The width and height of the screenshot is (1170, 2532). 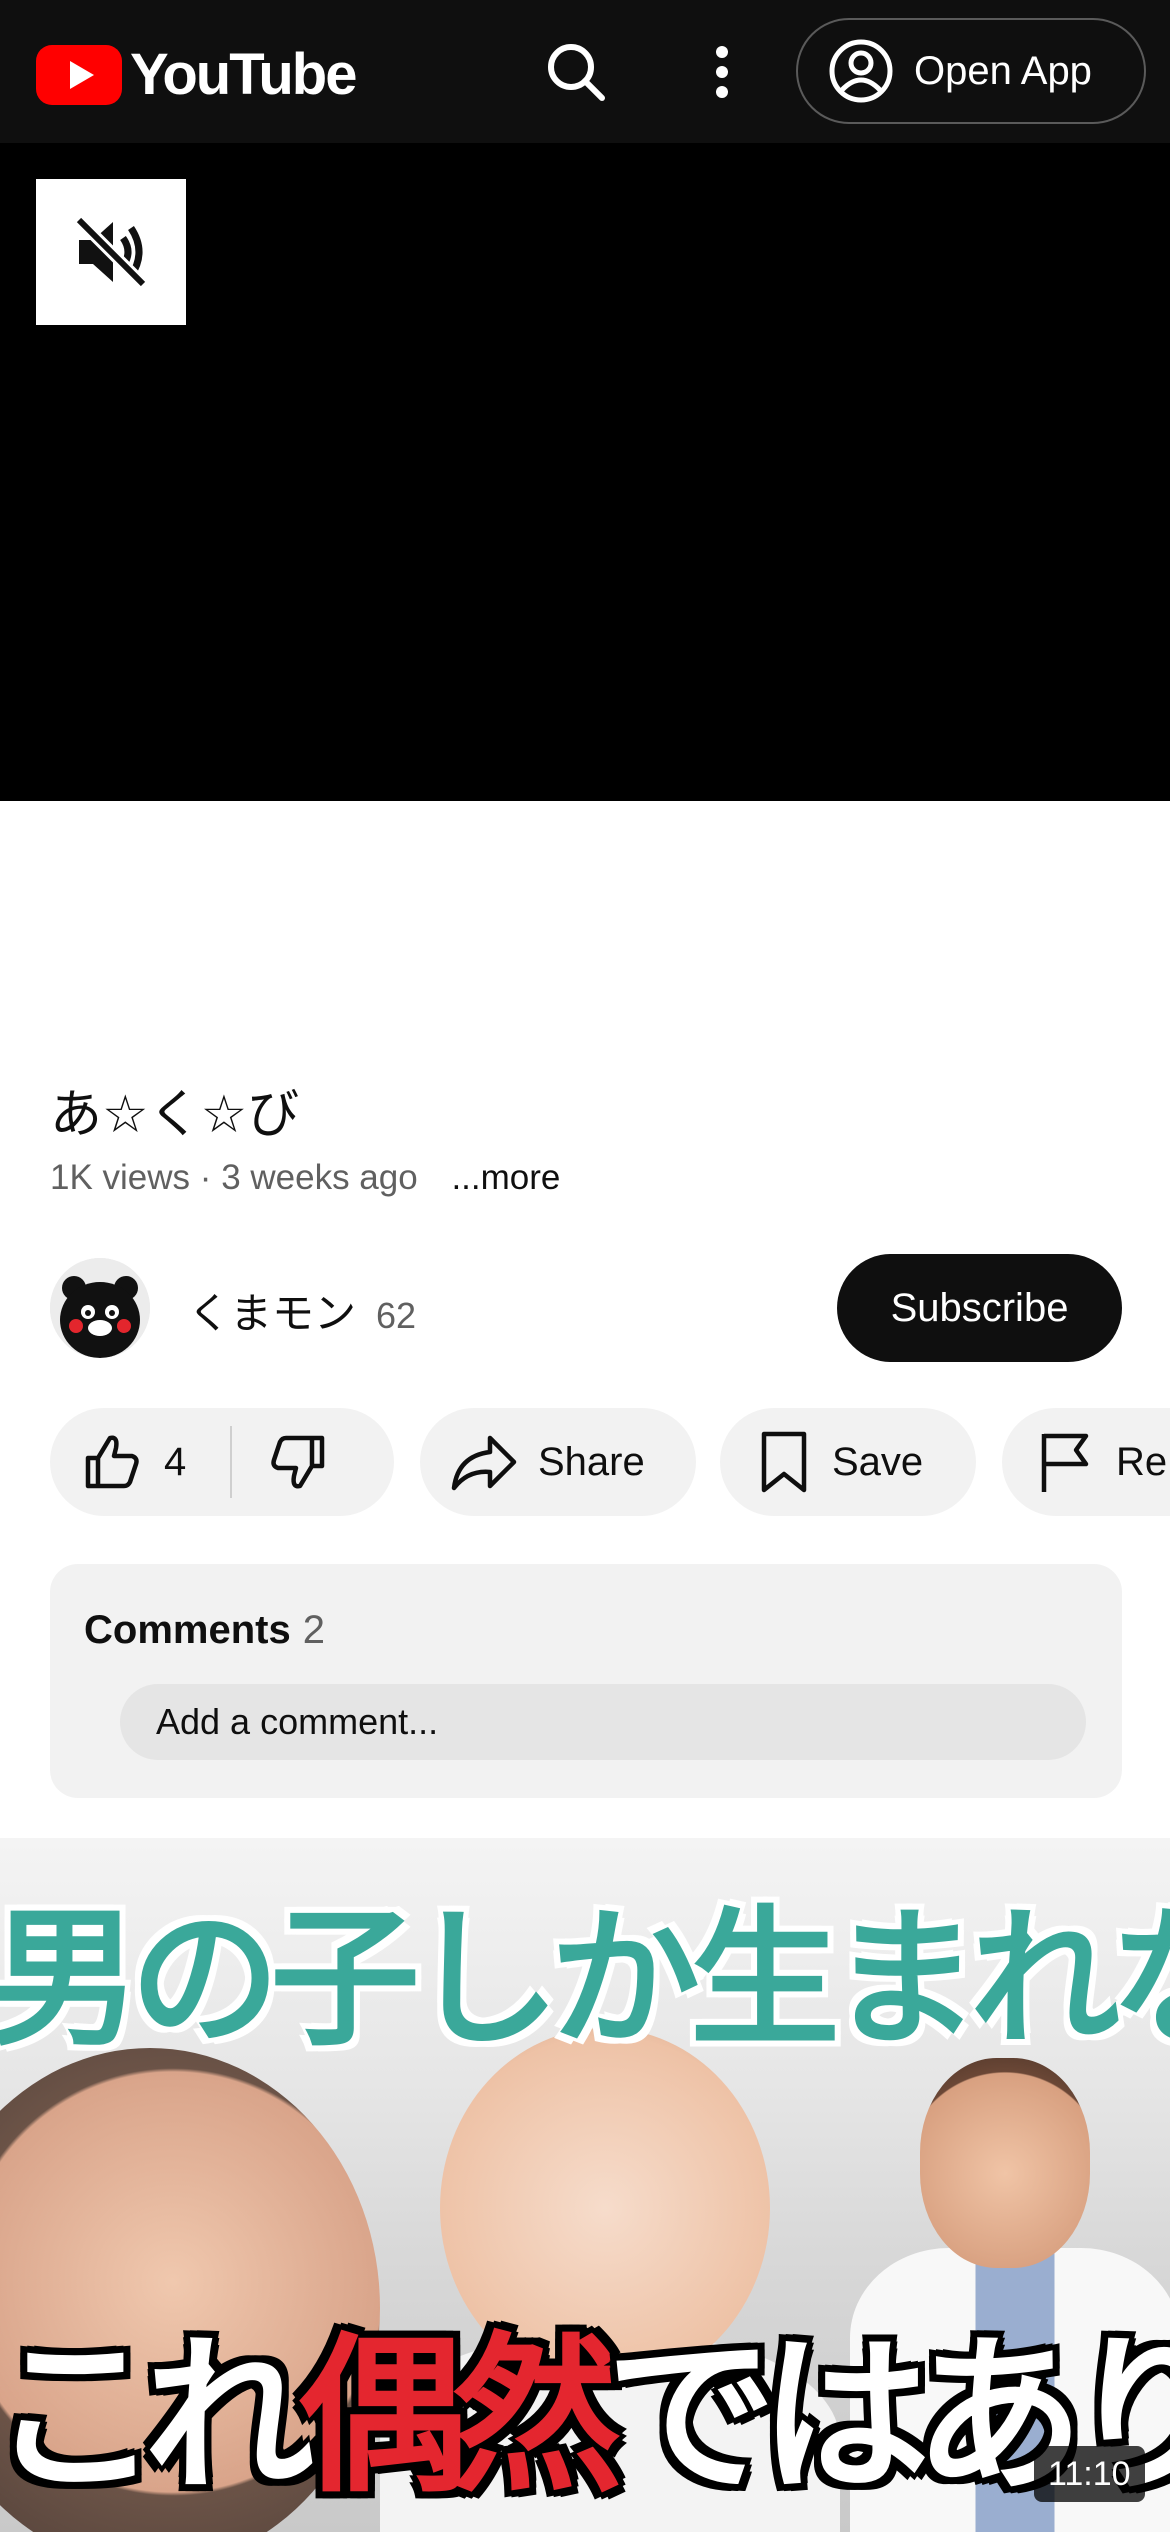 What do you see at coordinates (396, 1315) in the screenshot?
I see `subscriber-count: 62` at bounding box center [396, 1315].